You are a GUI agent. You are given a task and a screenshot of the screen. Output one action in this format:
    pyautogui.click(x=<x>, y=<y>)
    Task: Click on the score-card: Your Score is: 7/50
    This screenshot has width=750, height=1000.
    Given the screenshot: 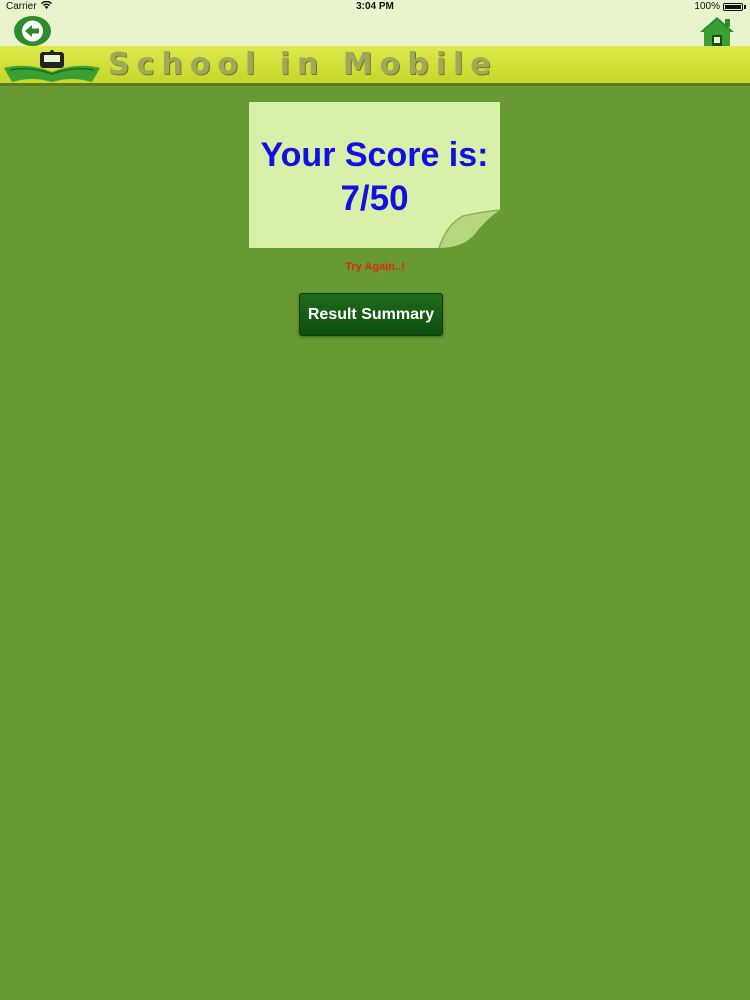 What is the action you would take?
    pyautogui.click(x=374, y=175)
    